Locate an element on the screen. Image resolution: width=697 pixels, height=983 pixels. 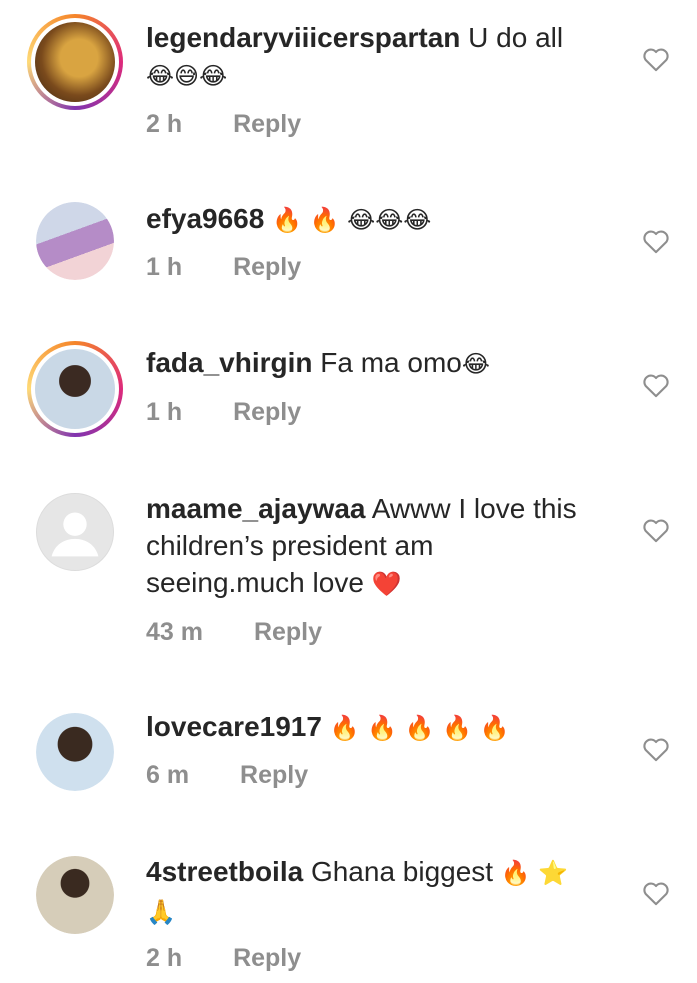
comment-username: legendaryviiicerspartan is located at coordinates (303, 37).